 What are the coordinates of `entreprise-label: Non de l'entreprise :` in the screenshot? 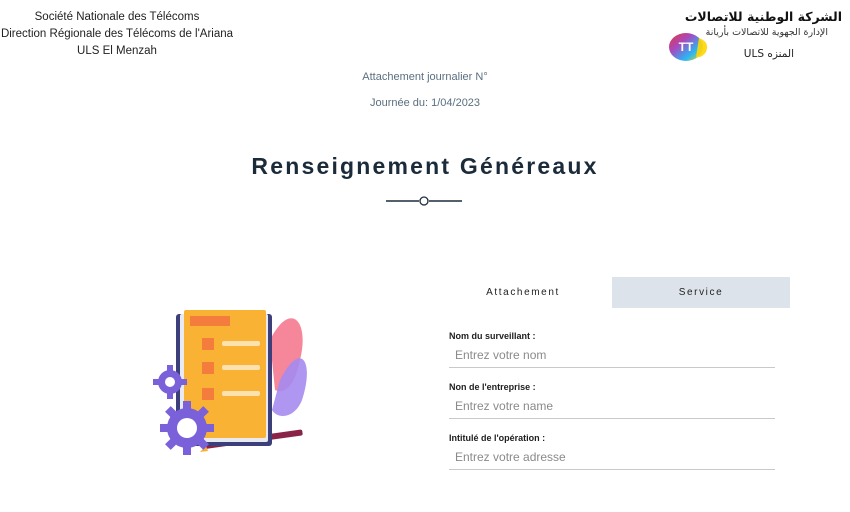 It's located at (492, 387).